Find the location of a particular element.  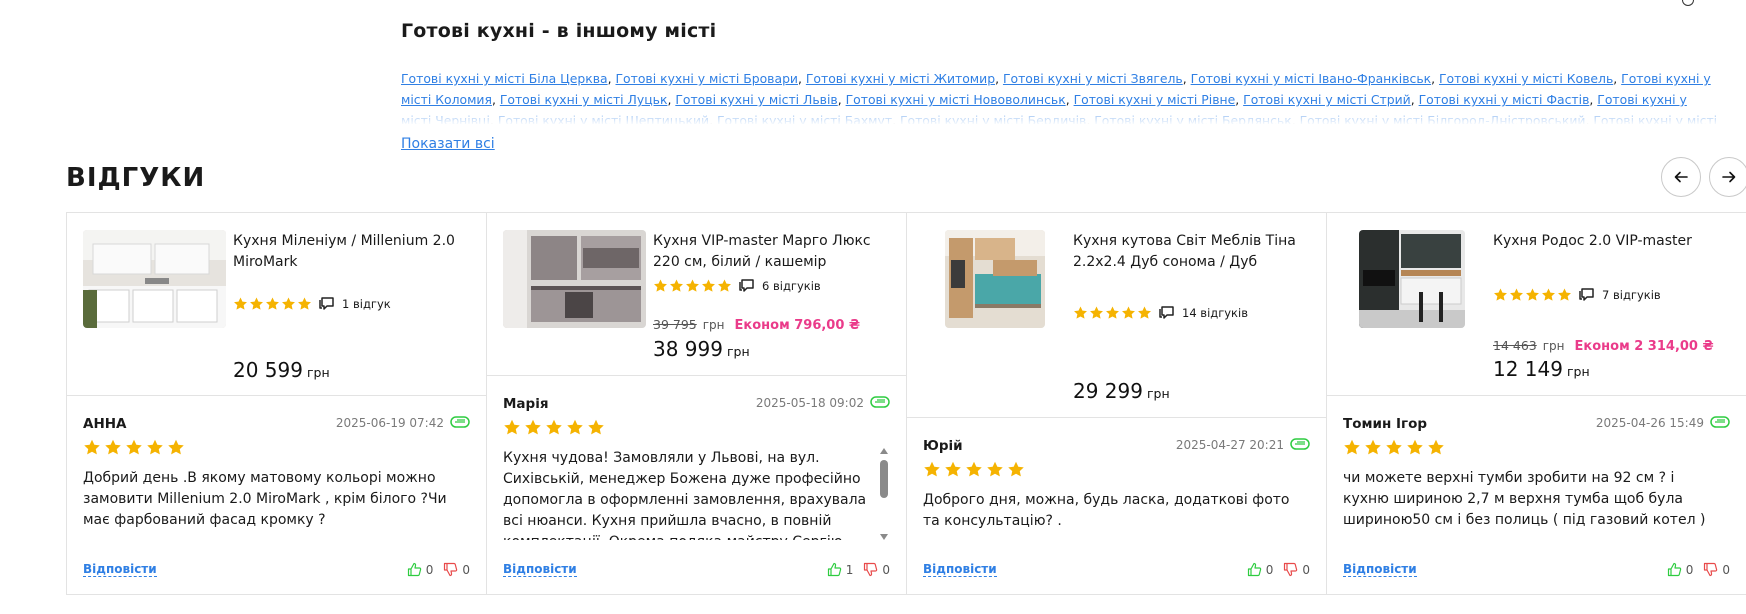

city-link: Готові кухні у місті Звягель is located at coordinates (1093, 78).